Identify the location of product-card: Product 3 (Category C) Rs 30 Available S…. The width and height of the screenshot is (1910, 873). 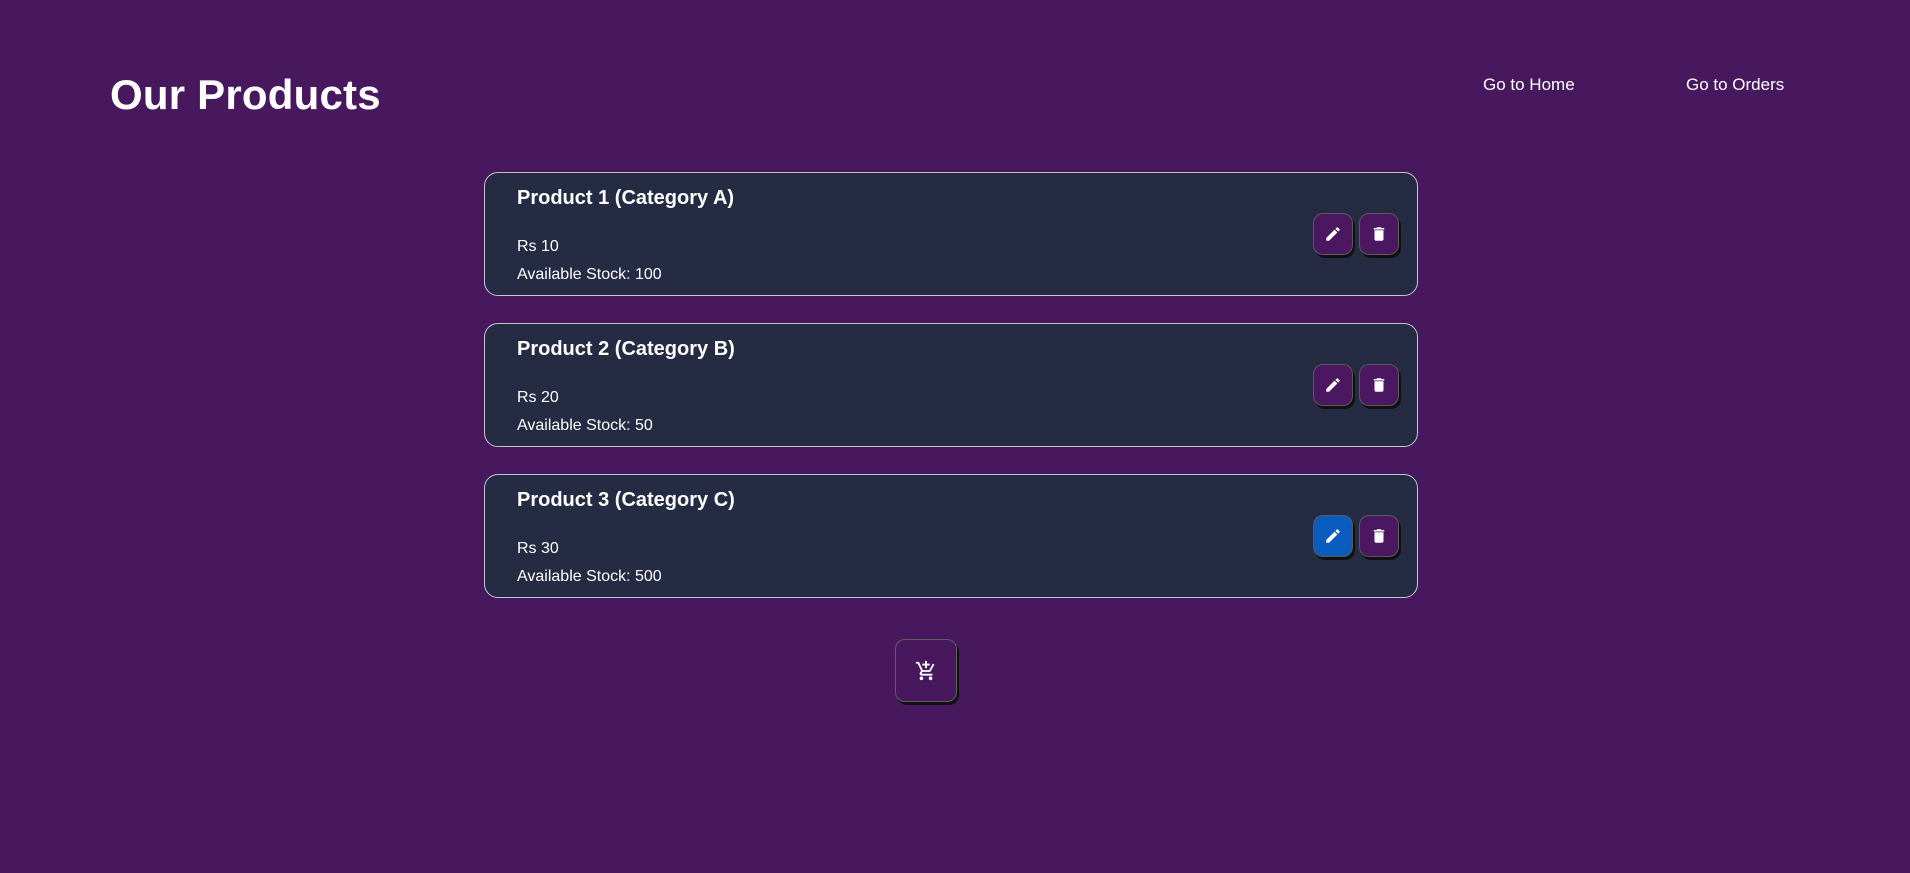
(951, 536).